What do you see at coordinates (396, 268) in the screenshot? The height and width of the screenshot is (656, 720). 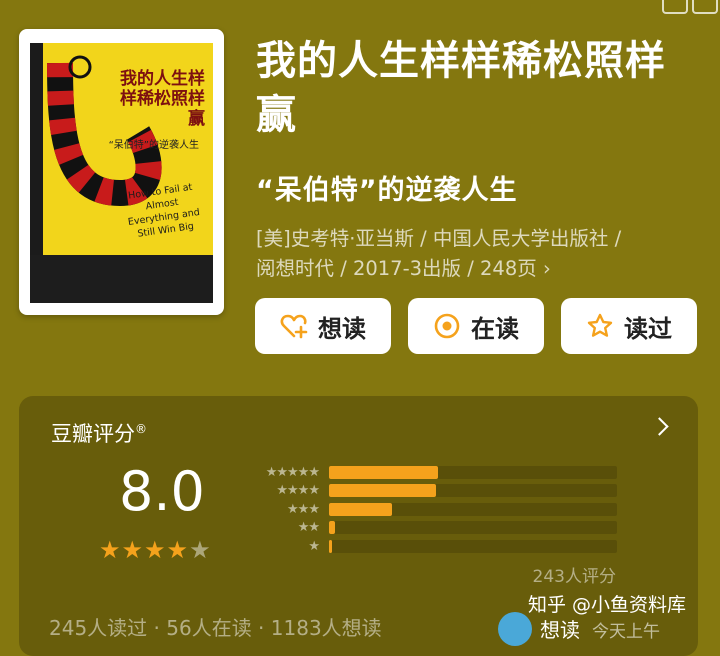 I see `book-meta-line2: 阅想时代 / 2017-3出版 / 248页` at bounding box center [396, 268].